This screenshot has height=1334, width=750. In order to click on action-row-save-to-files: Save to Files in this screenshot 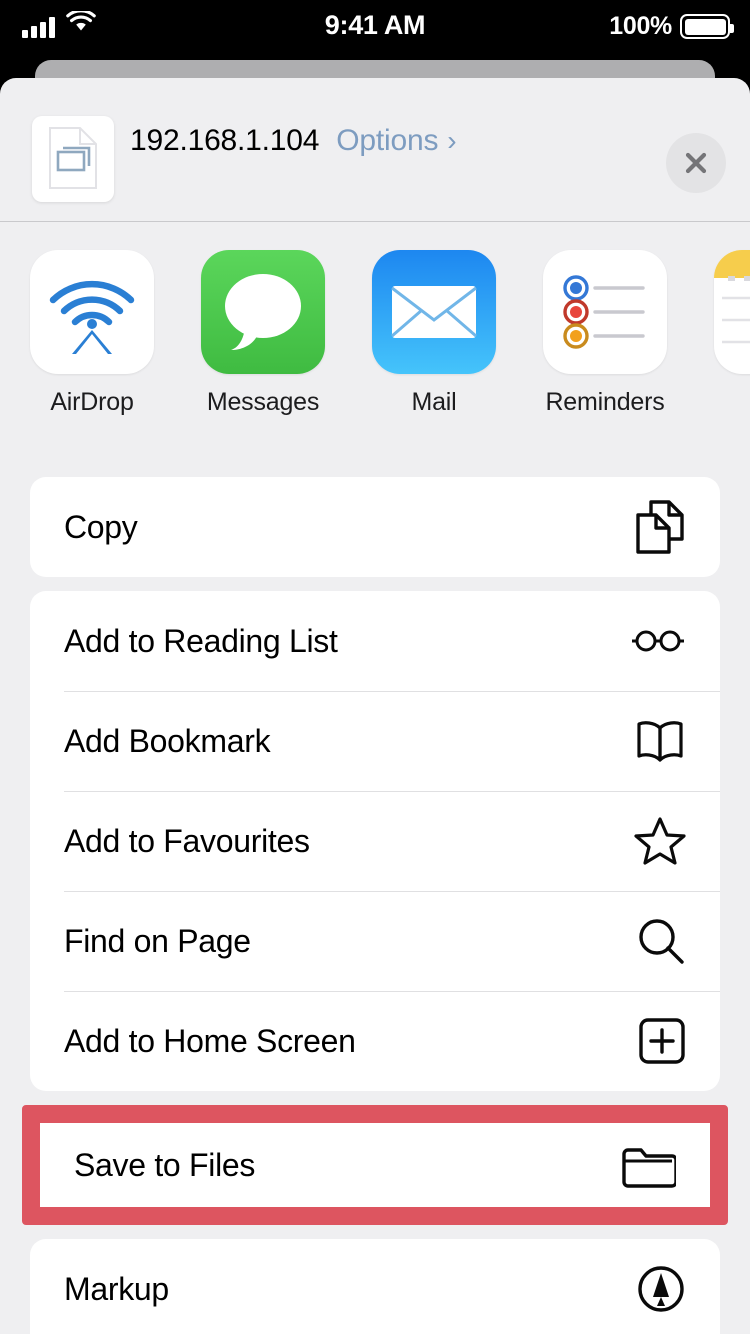, I will do `click(375, 1165)`.